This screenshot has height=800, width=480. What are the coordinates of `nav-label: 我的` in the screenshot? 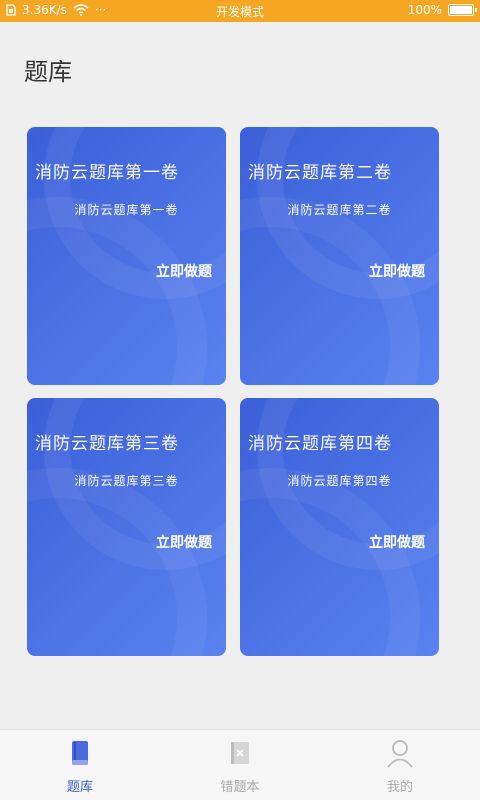 It's located at (399, 787).